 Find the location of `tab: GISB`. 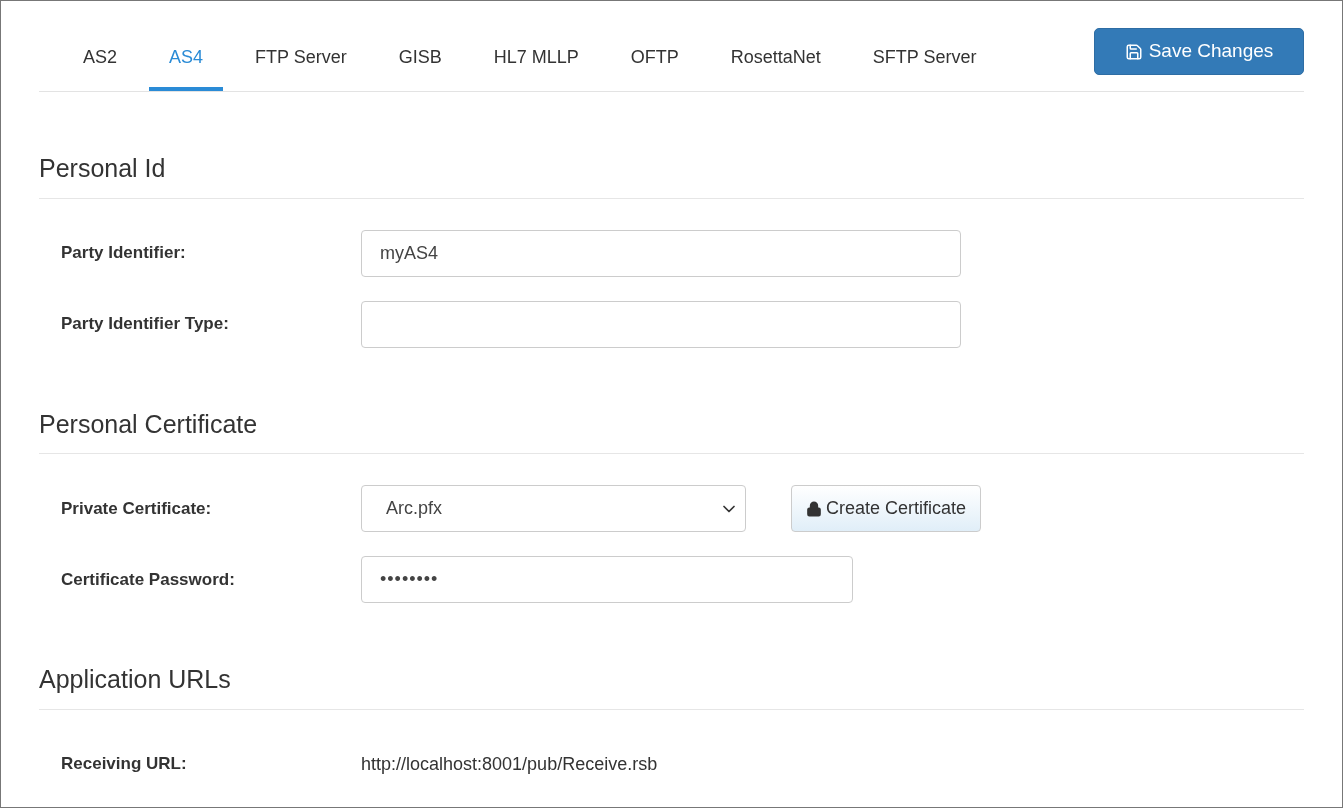

tab: GISB is located at coordinates (420, 59).